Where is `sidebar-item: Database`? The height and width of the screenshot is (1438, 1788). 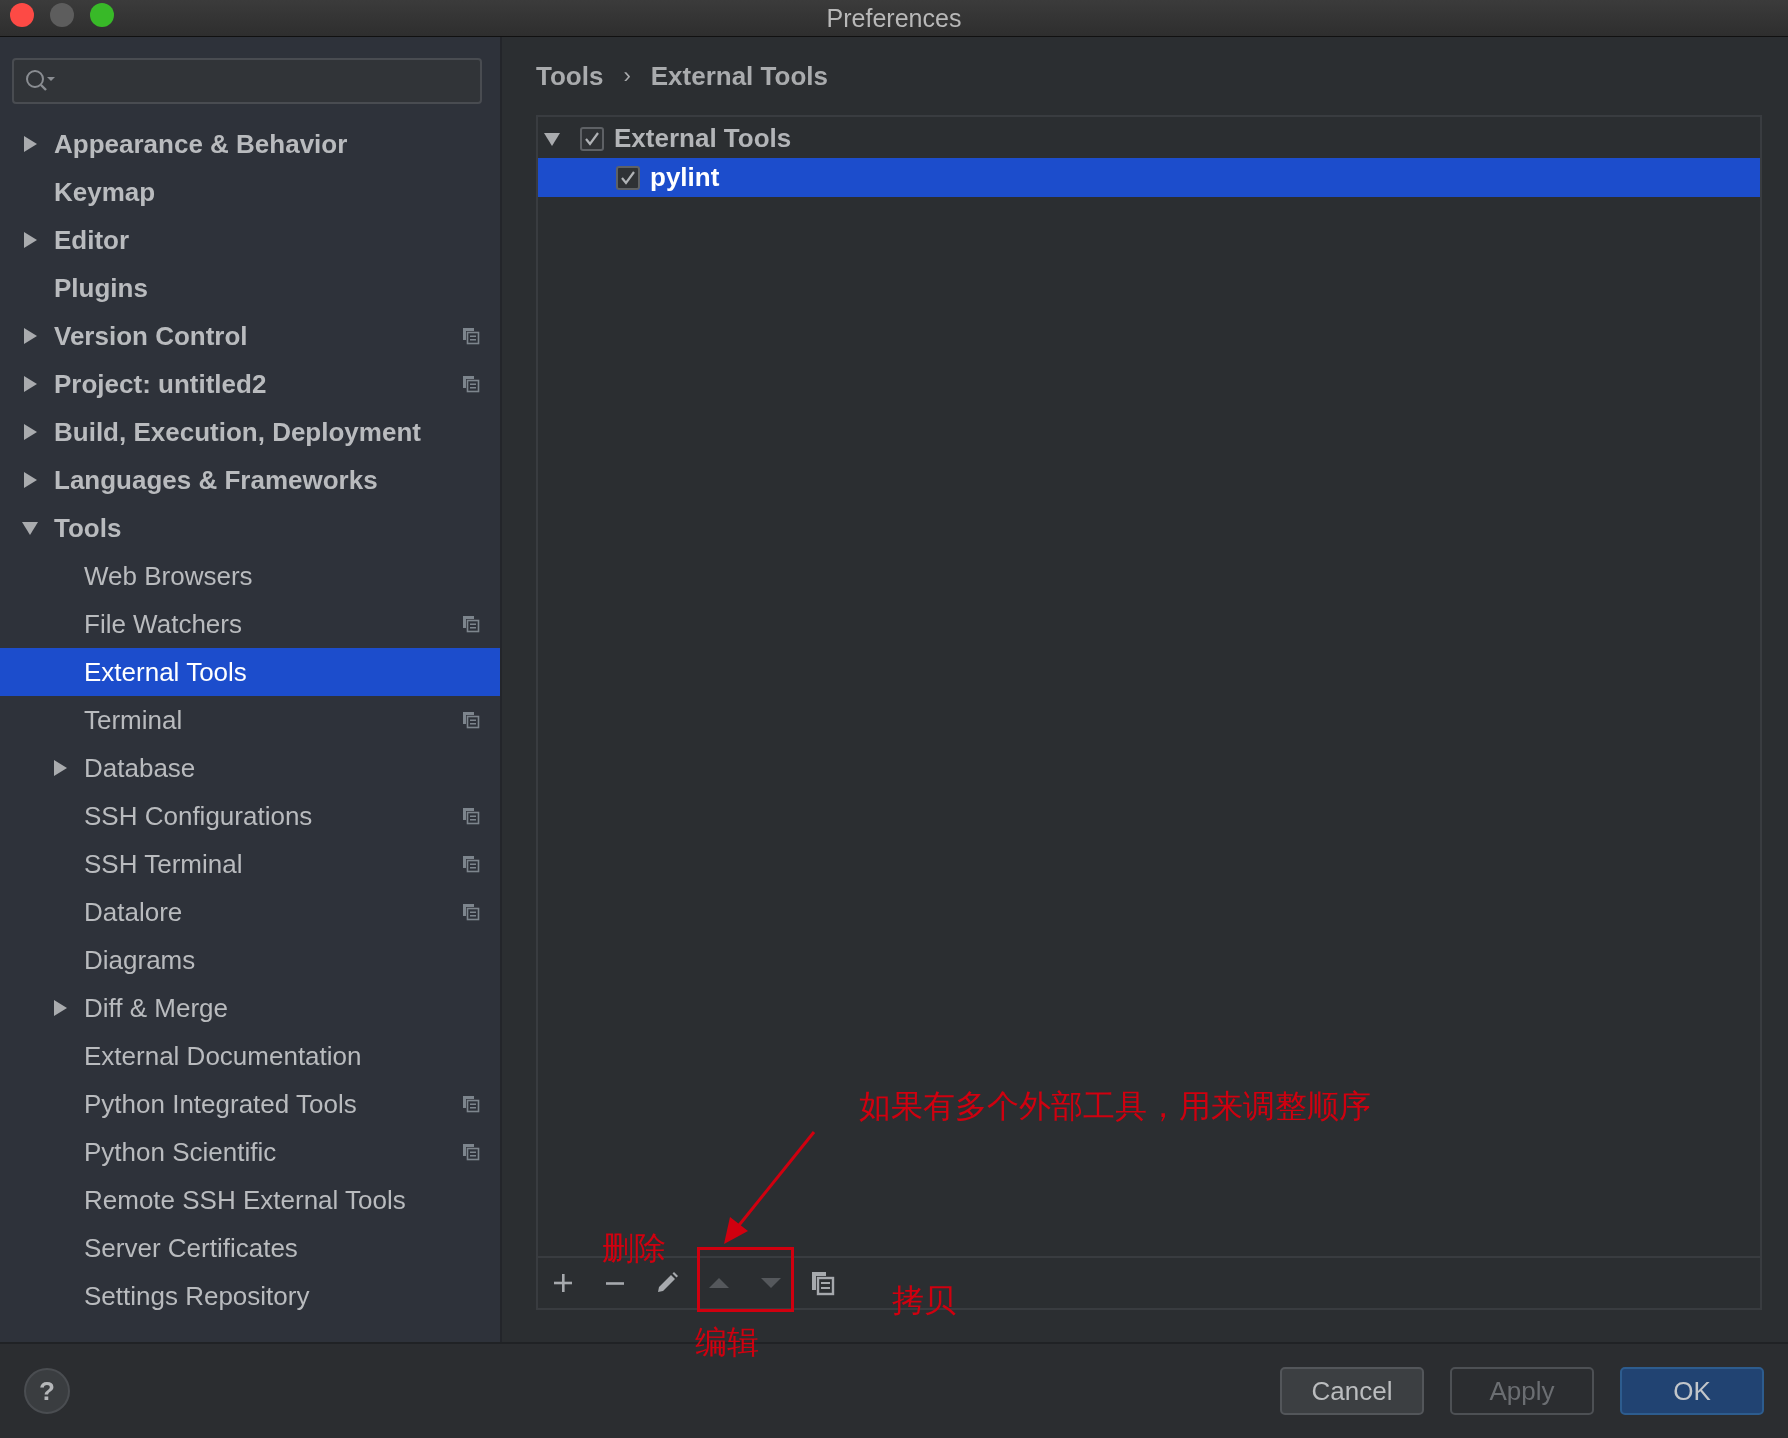
sidebar-item: Database is located at coordinates (250, 768).